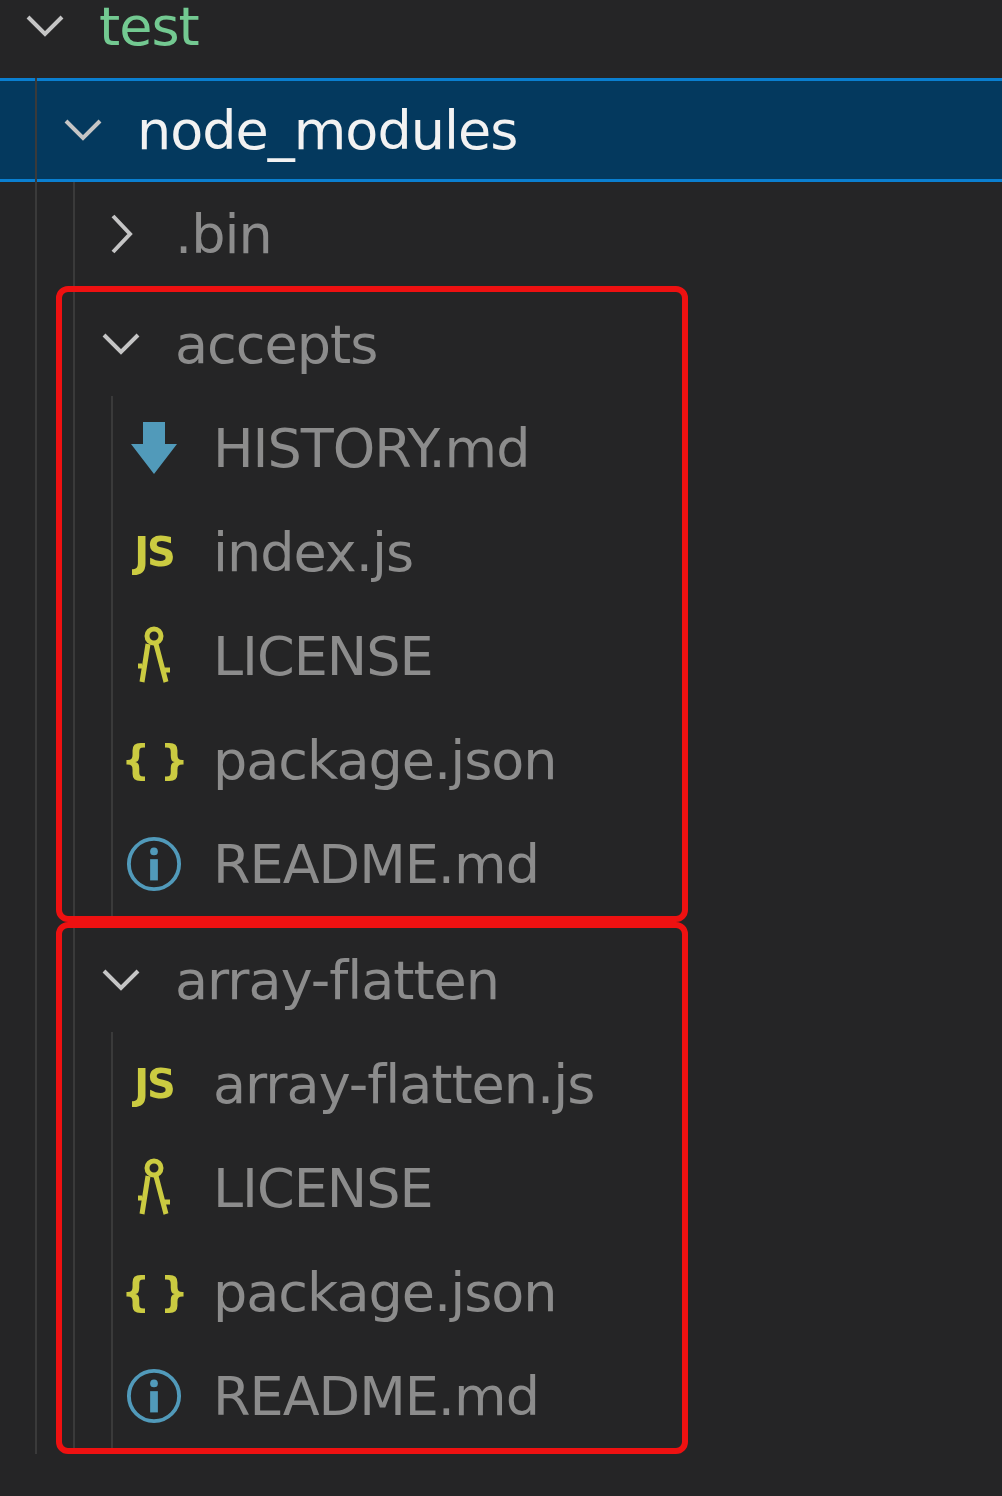 This screenshot has width=1002, height=1496. Describe the element at coordinates (501, 39) in the screenshot. I see `folder-row: test` at that location.